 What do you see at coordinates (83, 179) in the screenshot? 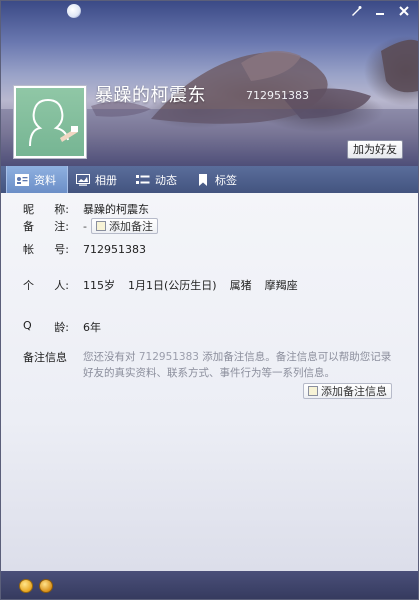
I see `album-icon` at bounding box center [83, 179].